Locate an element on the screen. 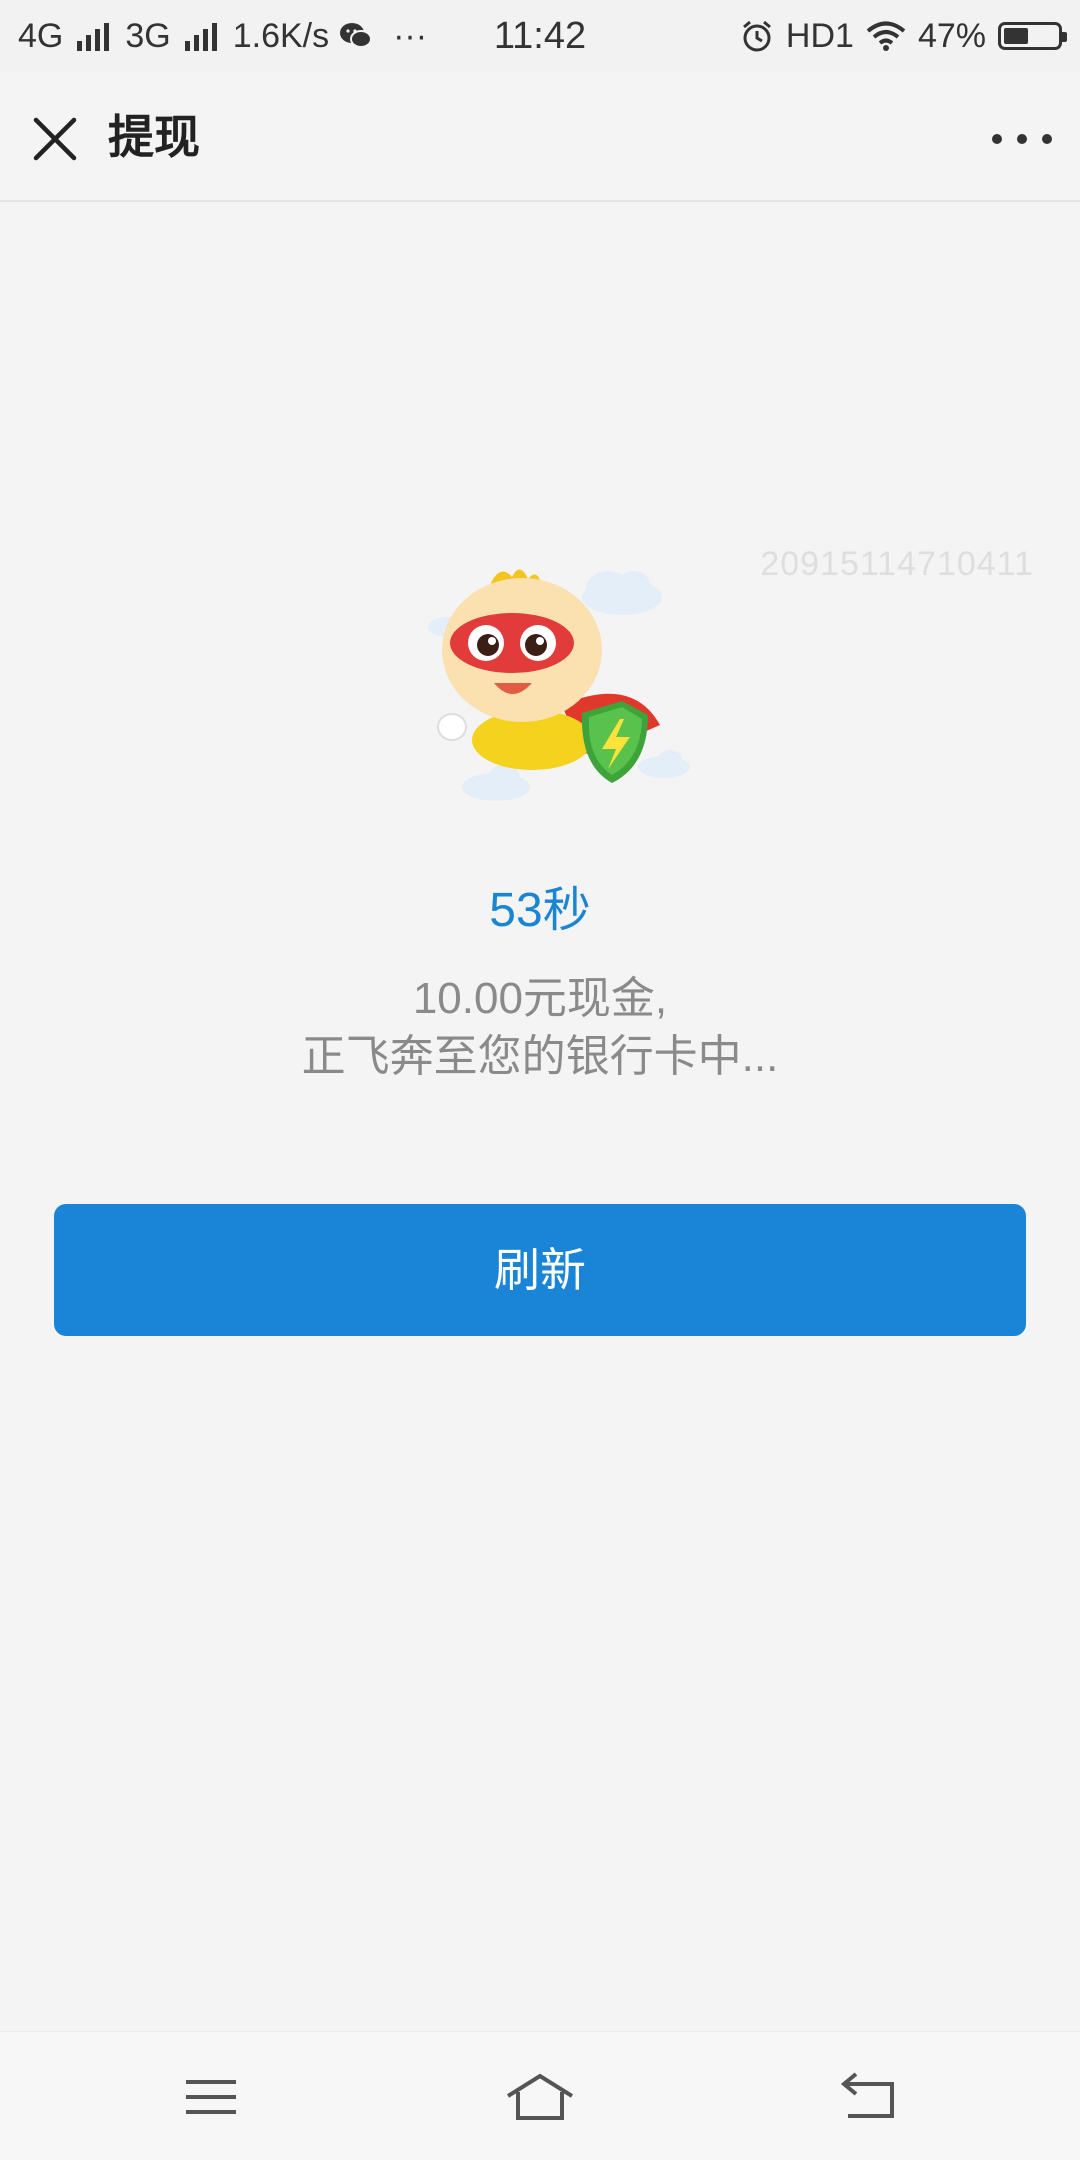 The width and height of the screenshot is (1080, 2160). menu-icon is located at coordinates (211, 2097).